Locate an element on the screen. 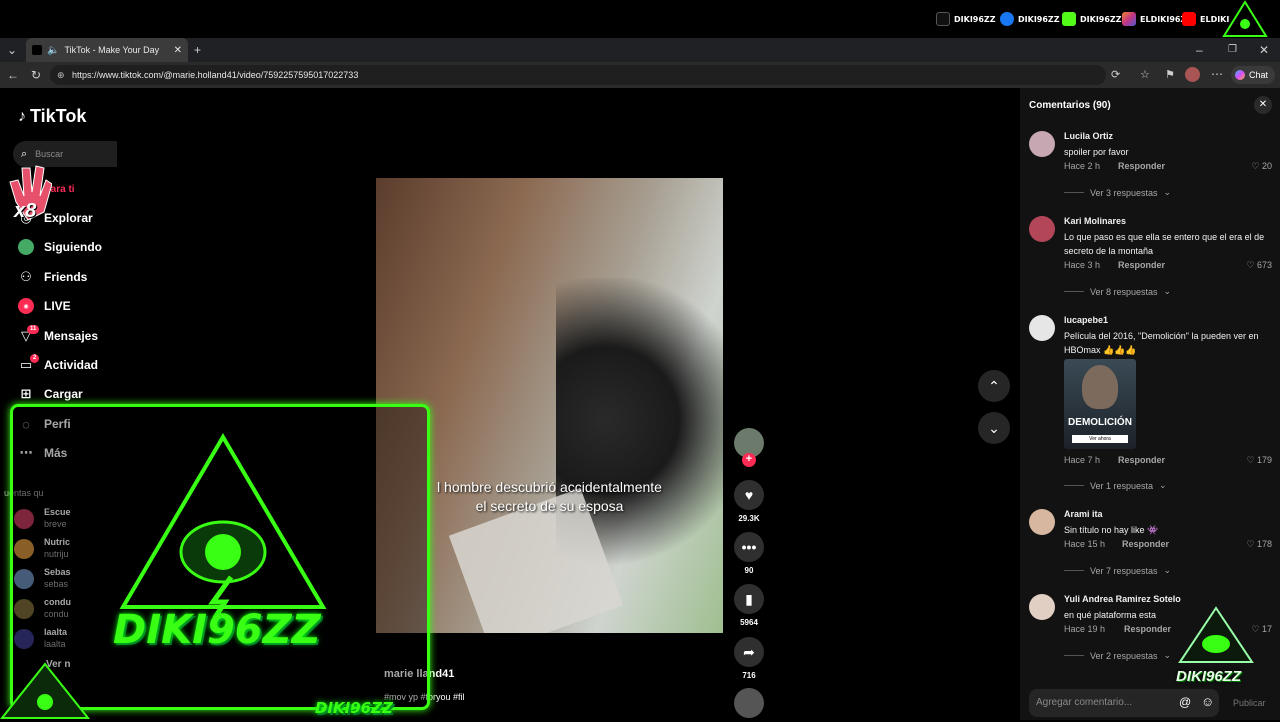 This screenshot has height=722, width=1280. close-window-icon: ✕ is located at coordinates (1264, 50).